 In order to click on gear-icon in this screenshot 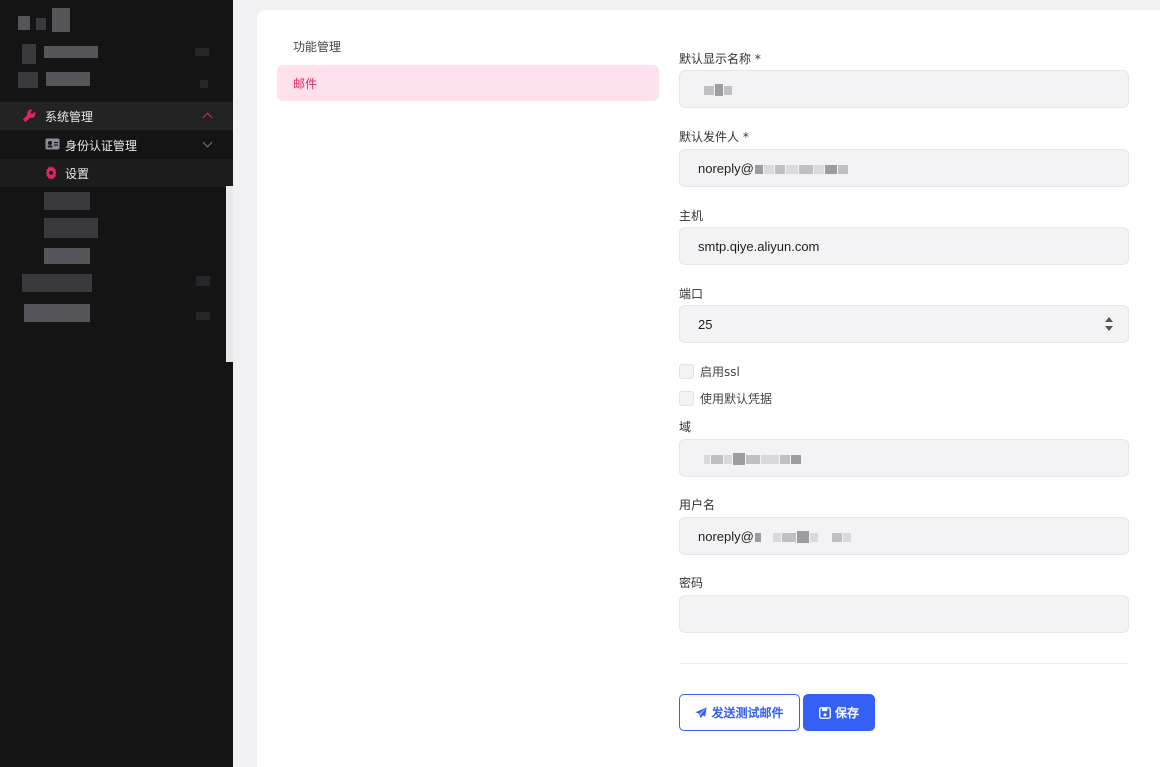, I will do `click(52, 173)`.